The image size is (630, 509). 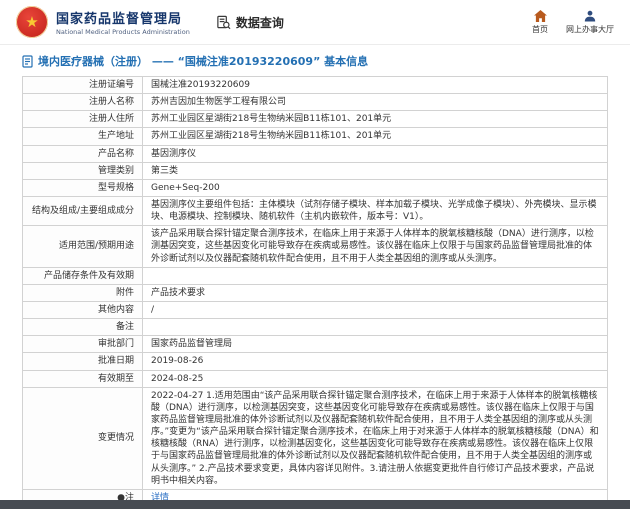 What do you see at coordinates (82, 310) in the screenshot?
I see `row-label: 其他内容` at bounding box center [82, 310].